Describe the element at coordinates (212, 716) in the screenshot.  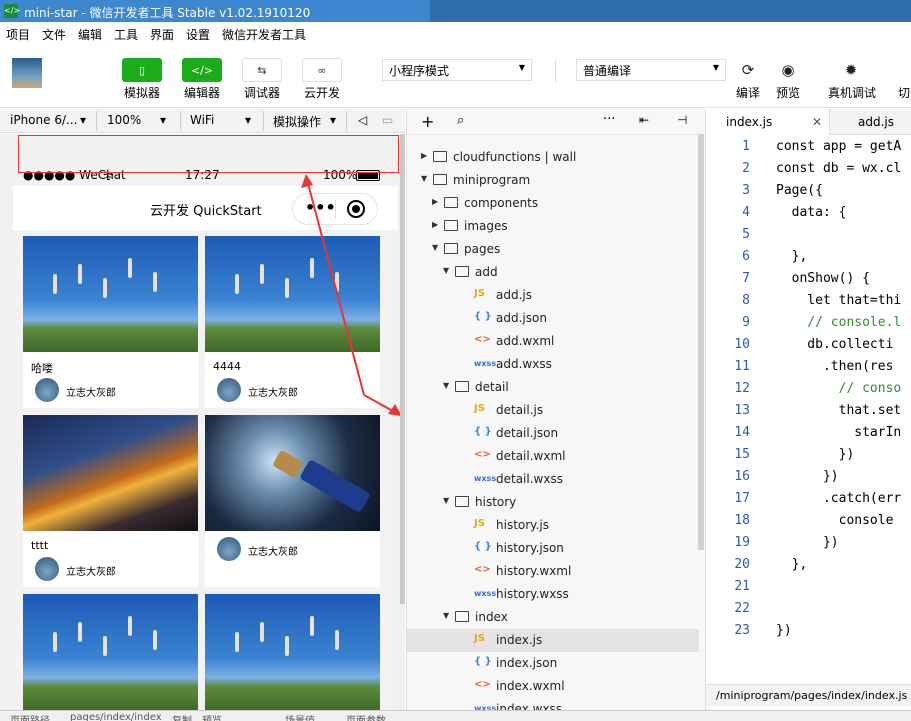
I see `preview-link: 预览` at that location.